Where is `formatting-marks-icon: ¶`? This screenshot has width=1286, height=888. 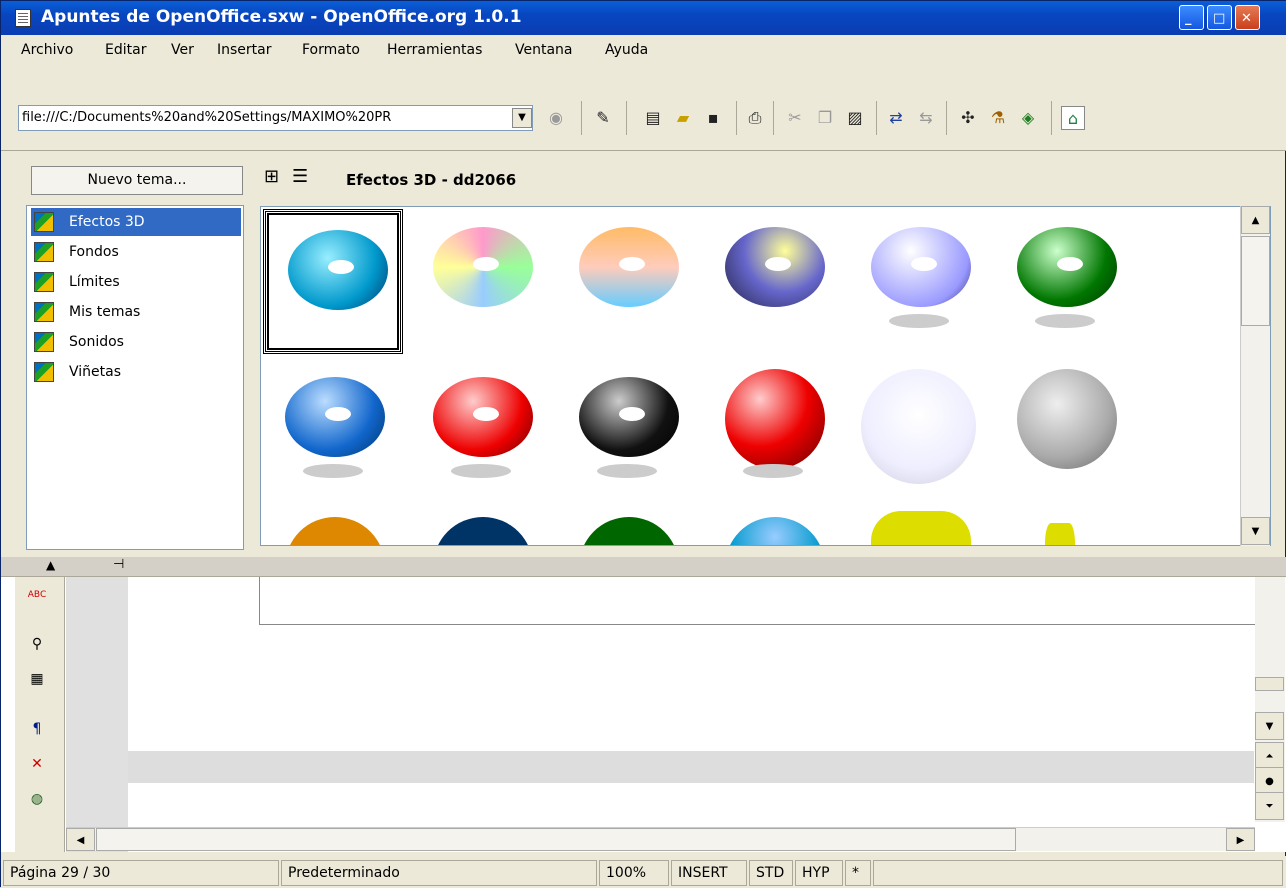
formatting-marks-icon: ¶ is located at coordinates (37, 729).